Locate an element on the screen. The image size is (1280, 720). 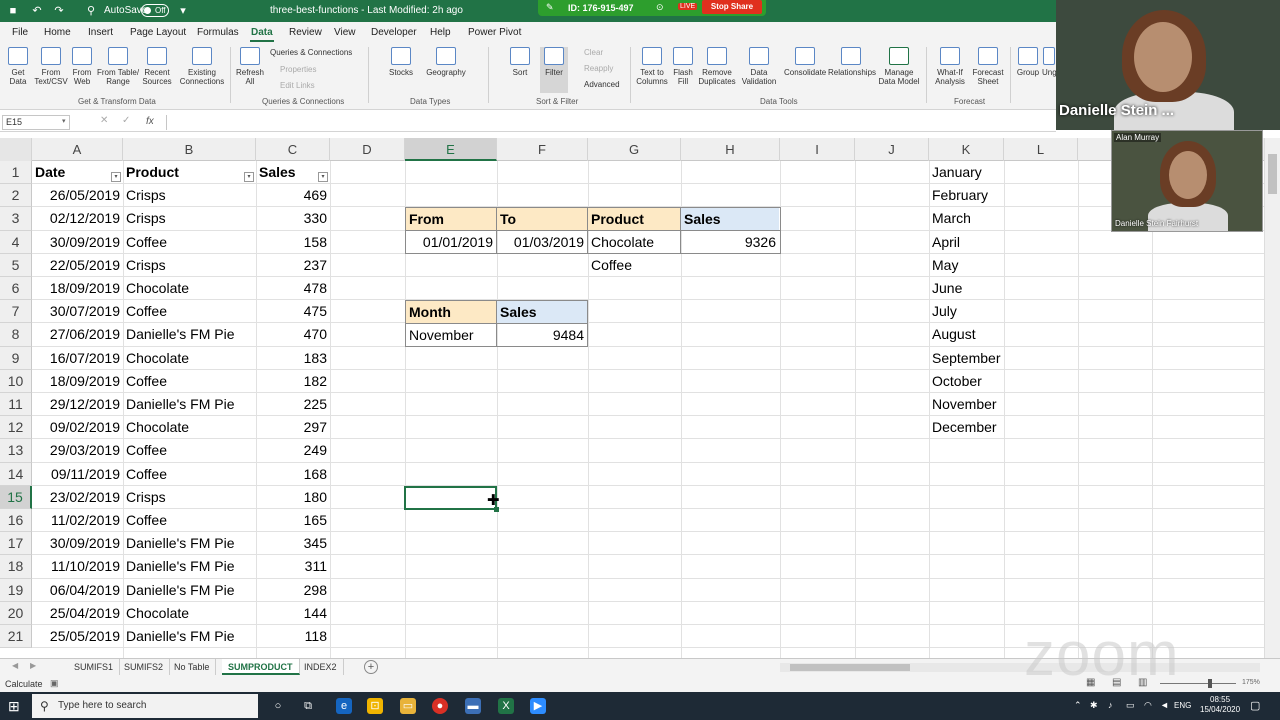
column-header-a: A is located at coordinates (77, 149).